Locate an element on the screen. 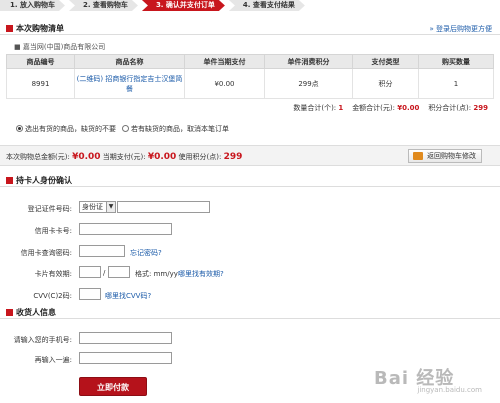  forgot-password-link: 忘记密码? is located at coordinates (146, 253).